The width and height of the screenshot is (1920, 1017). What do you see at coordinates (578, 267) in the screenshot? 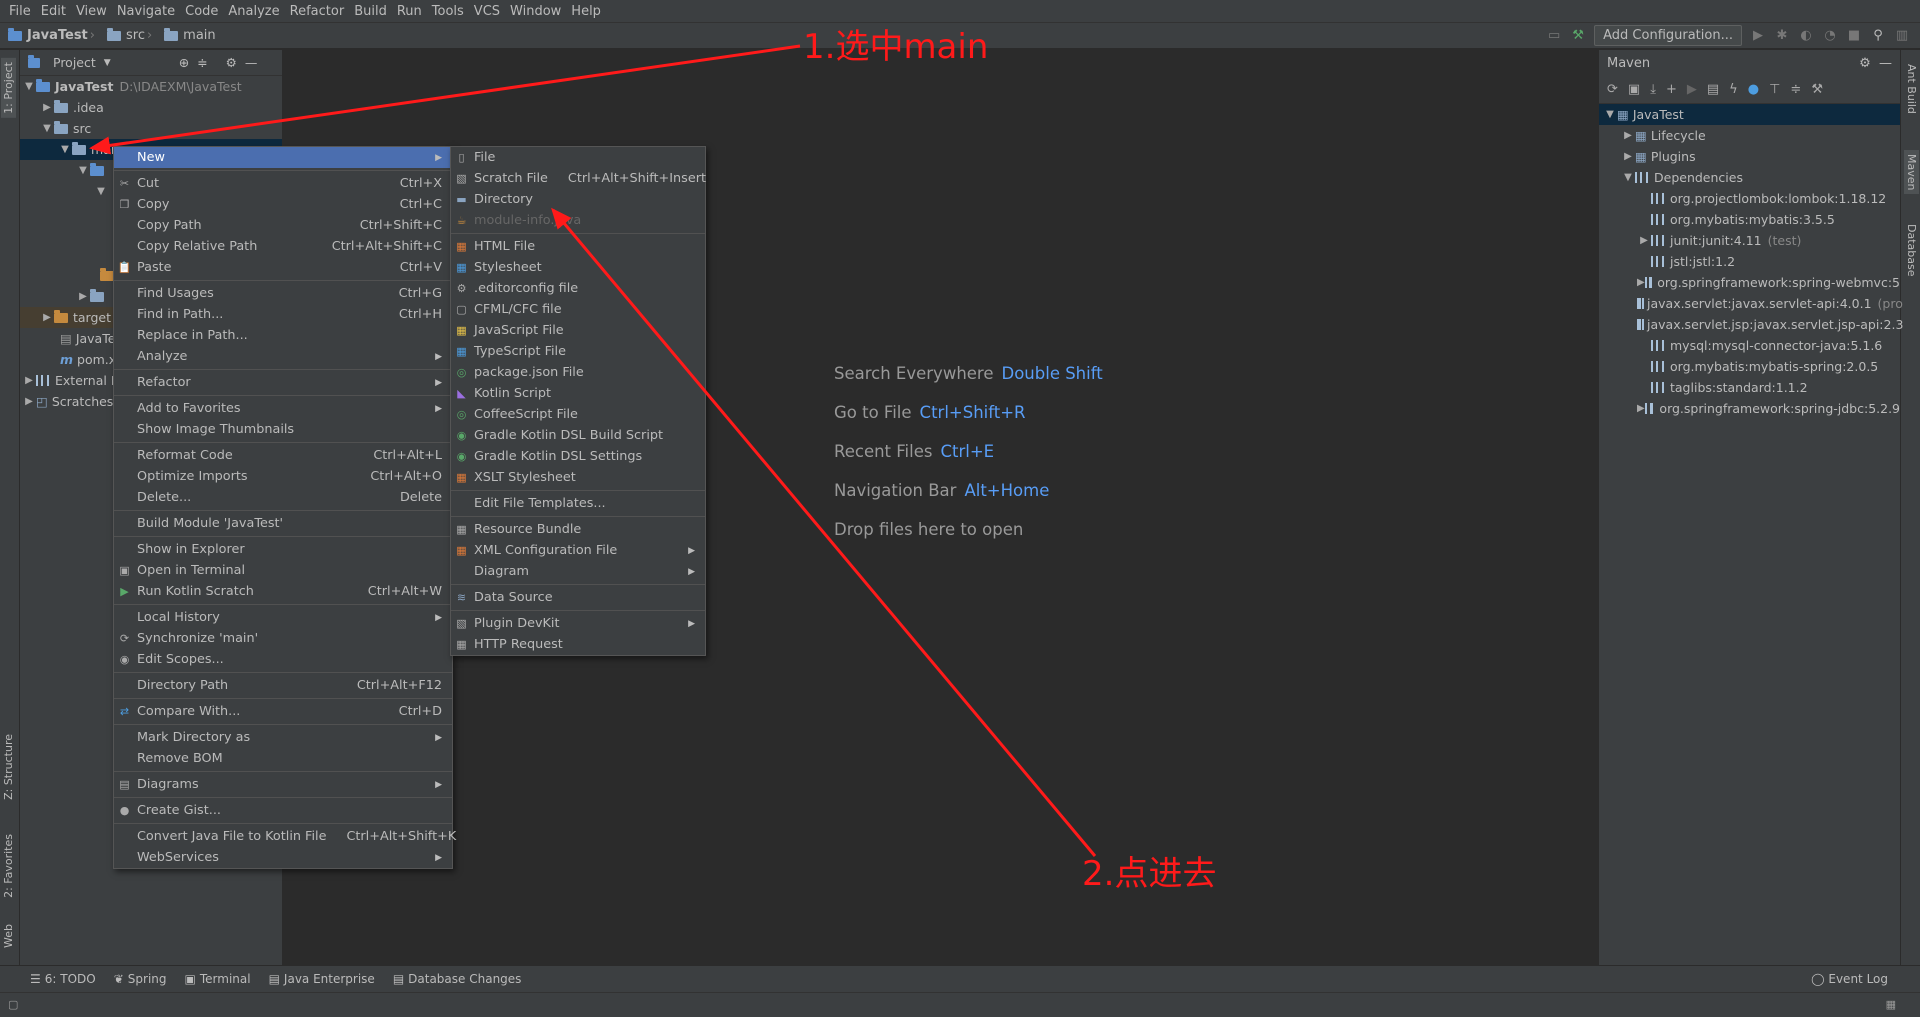
I see `menu-item-stylesheet: ▦ Stylesheet` at bounding box center [578, 267].